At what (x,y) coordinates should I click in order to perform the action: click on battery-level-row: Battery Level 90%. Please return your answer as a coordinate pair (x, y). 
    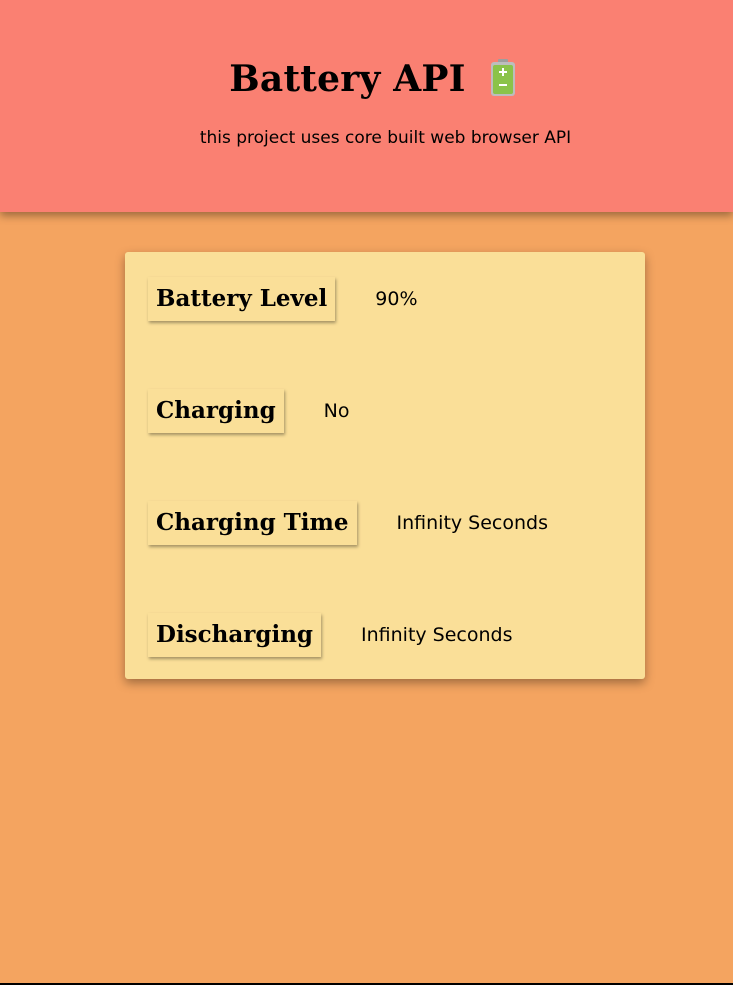
    Looking at the image, I should click on (283, 299).